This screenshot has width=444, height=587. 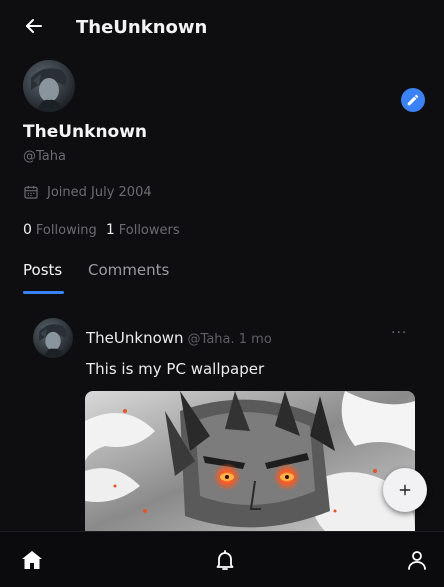 I want to click on create-post-button, so click(x=405, y=490).